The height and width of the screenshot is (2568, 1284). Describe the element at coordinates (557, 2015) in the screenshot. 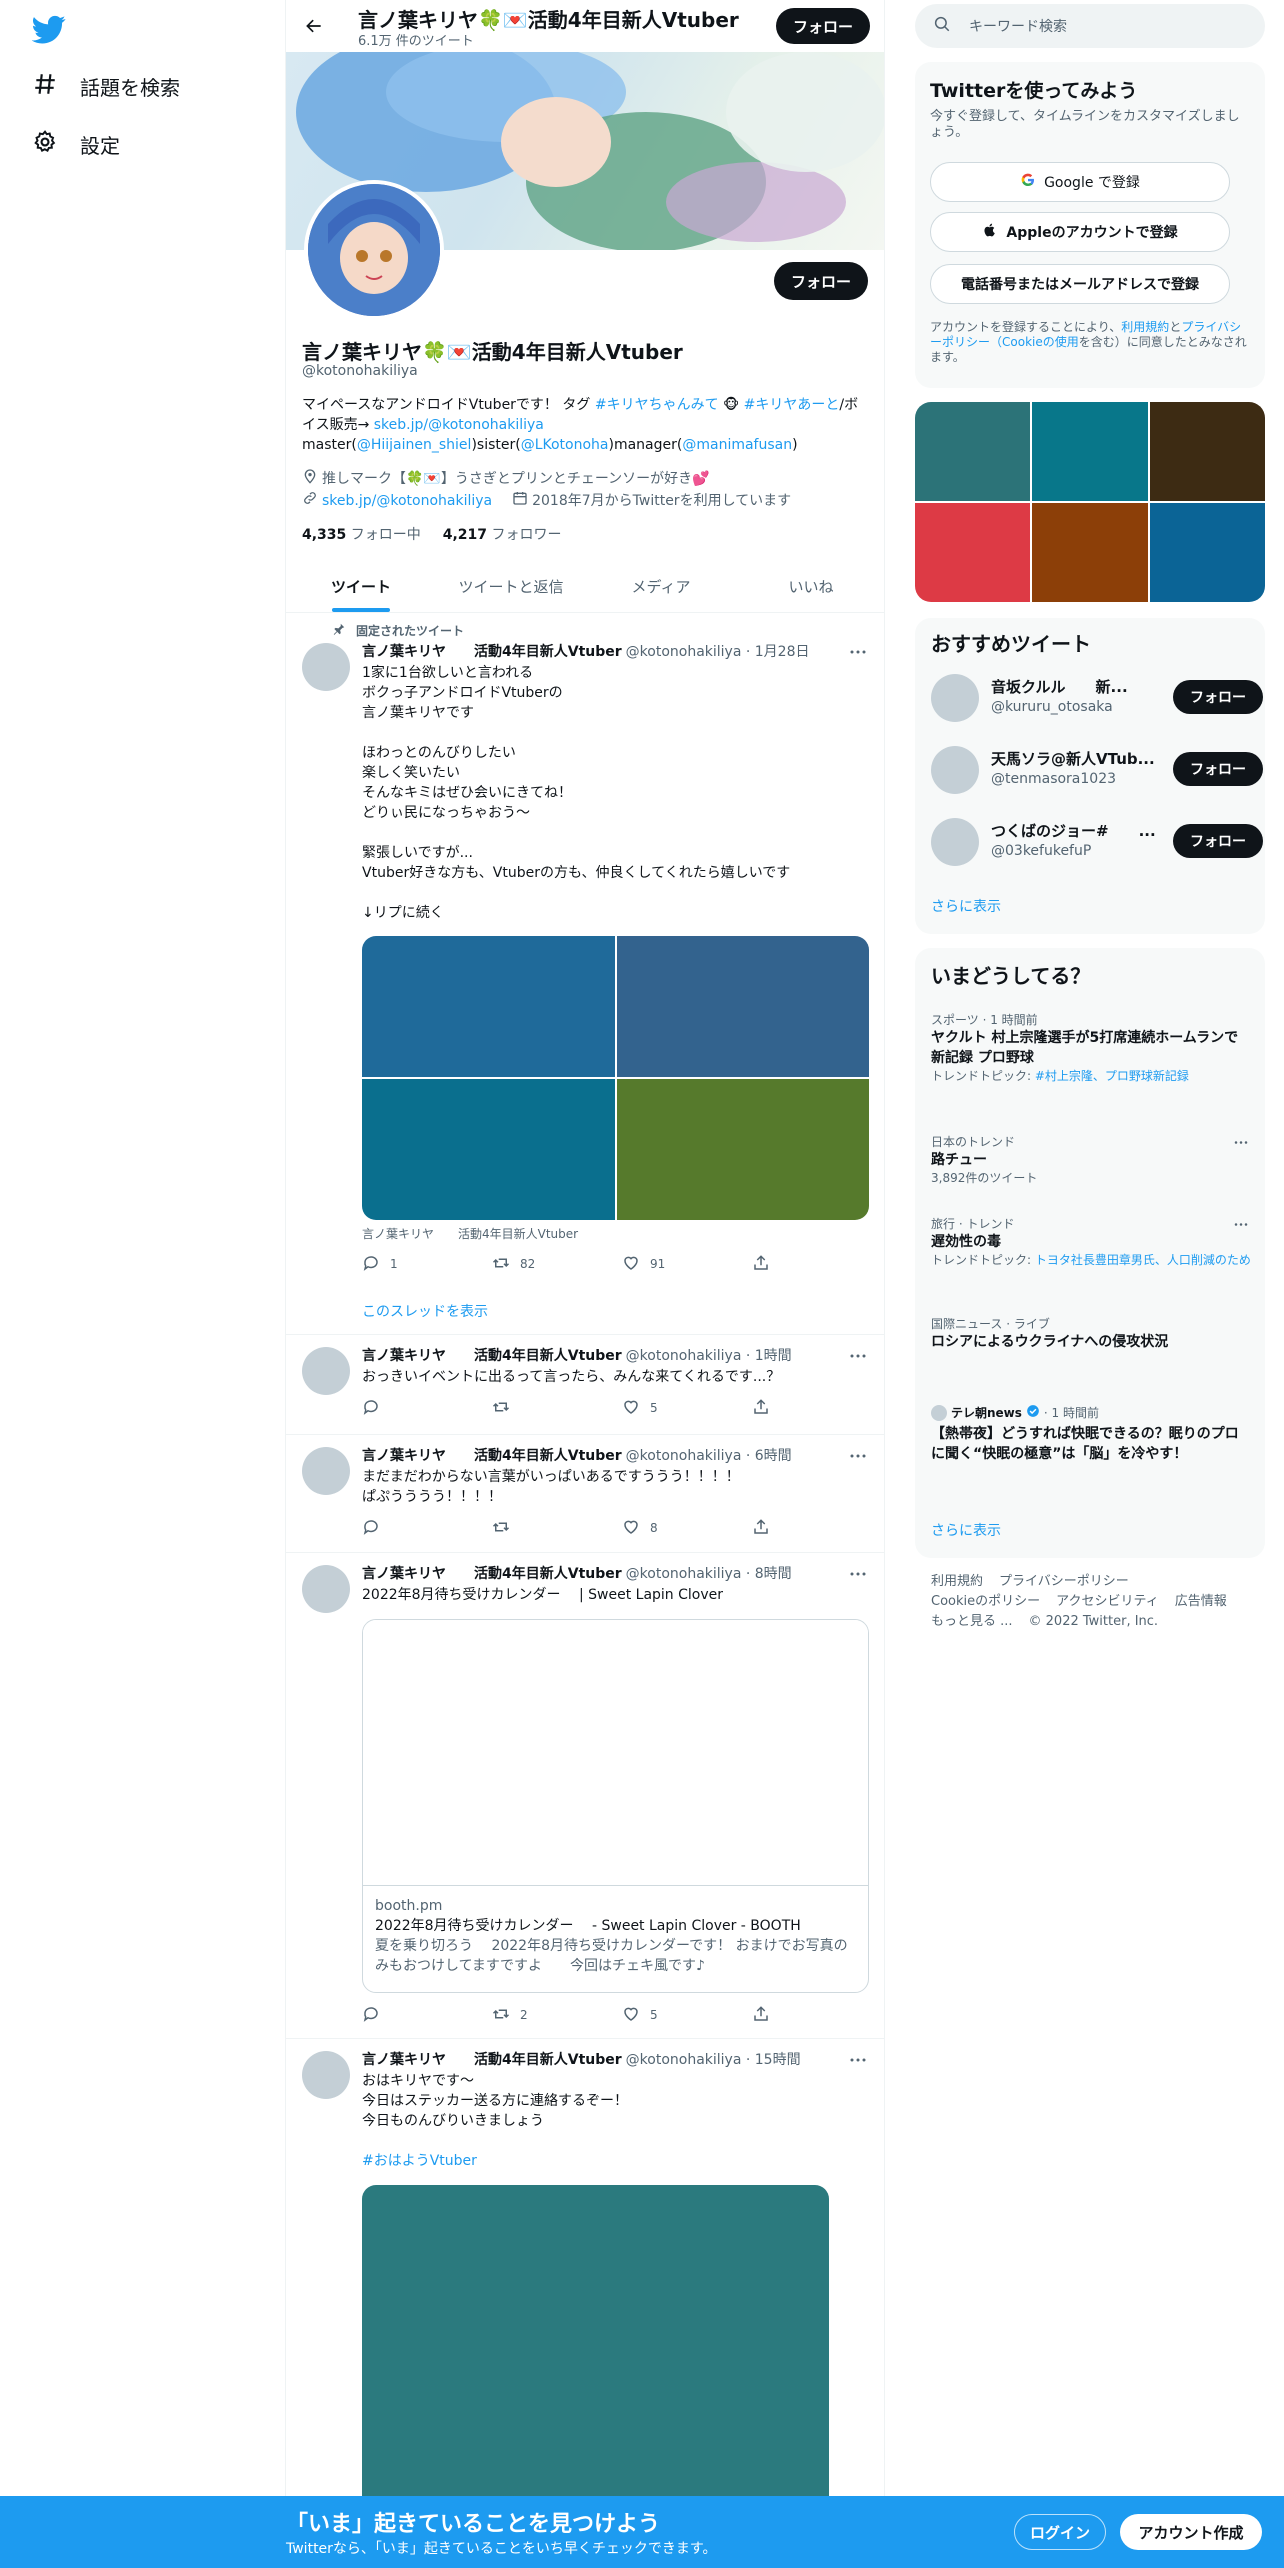

I see `retweet-button: 2` at that location.